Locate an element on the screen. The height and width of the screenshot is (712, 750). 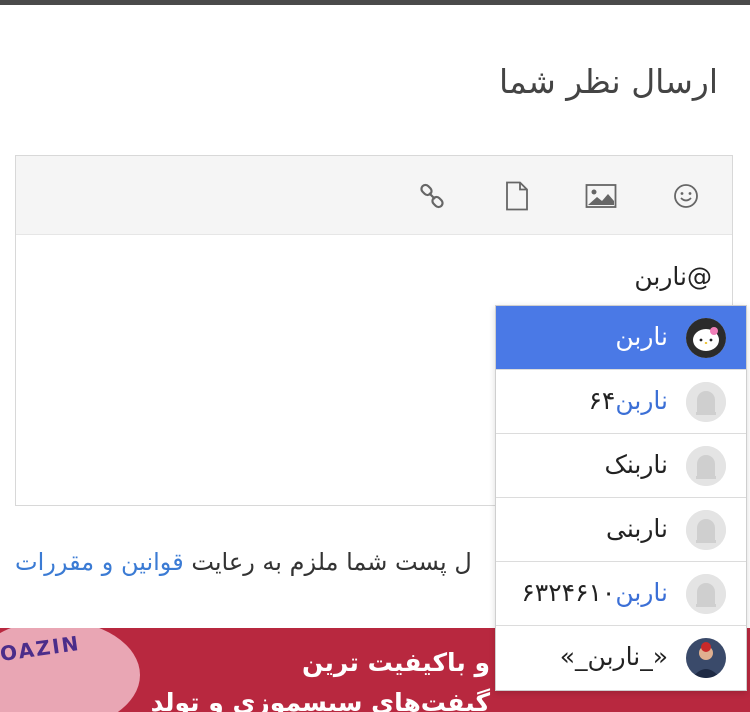
mention-item: ناربن۶۴ is located at coordinates (621, 402).